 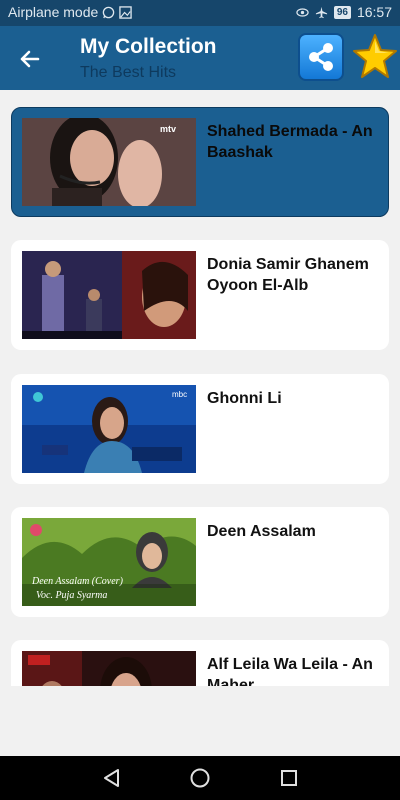 I want to click on battery-icon: 96, so click(x=342, y=12).